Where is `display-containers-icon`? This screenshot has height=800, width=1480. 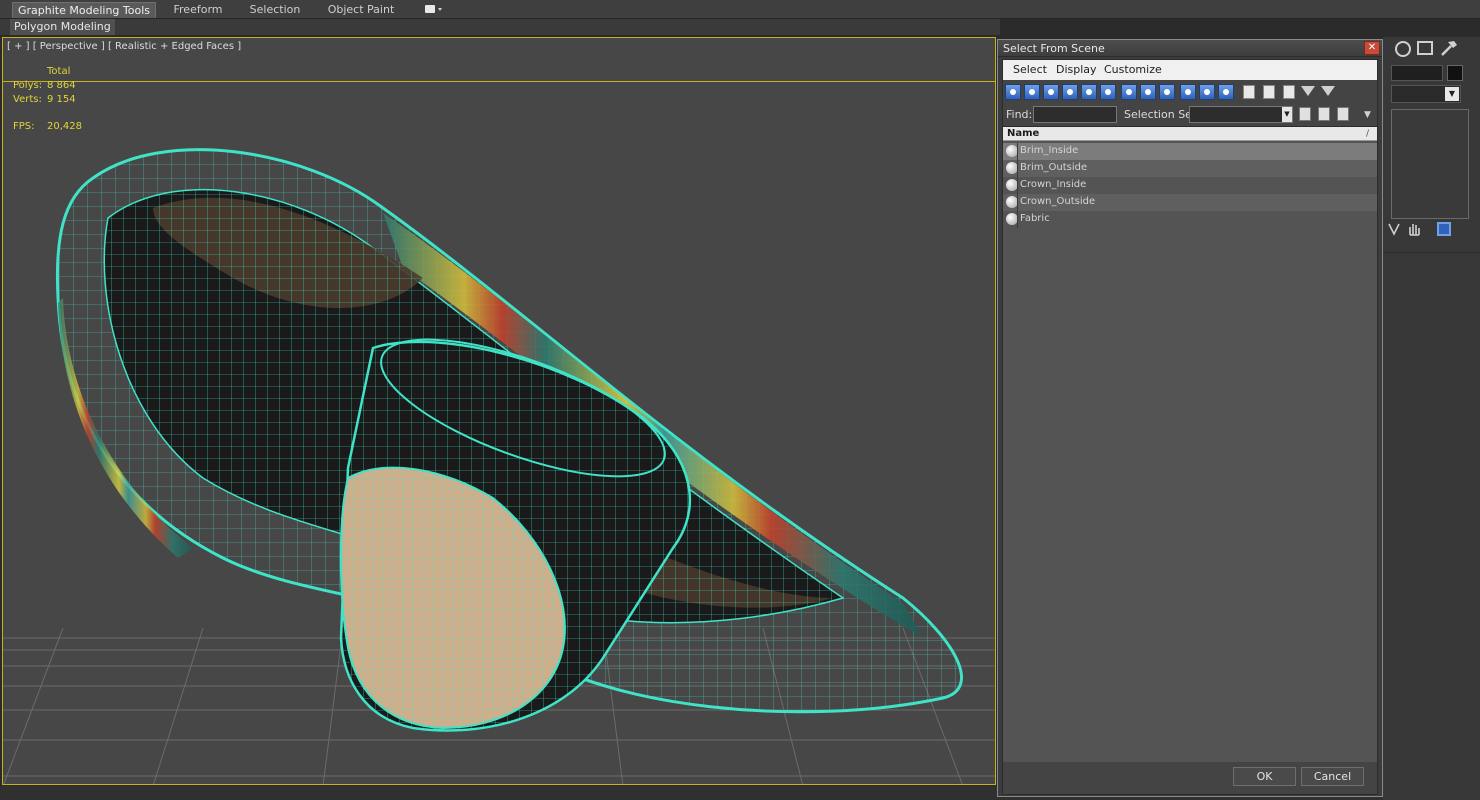 display-containers-icon is located at coordinates (1188, 92).